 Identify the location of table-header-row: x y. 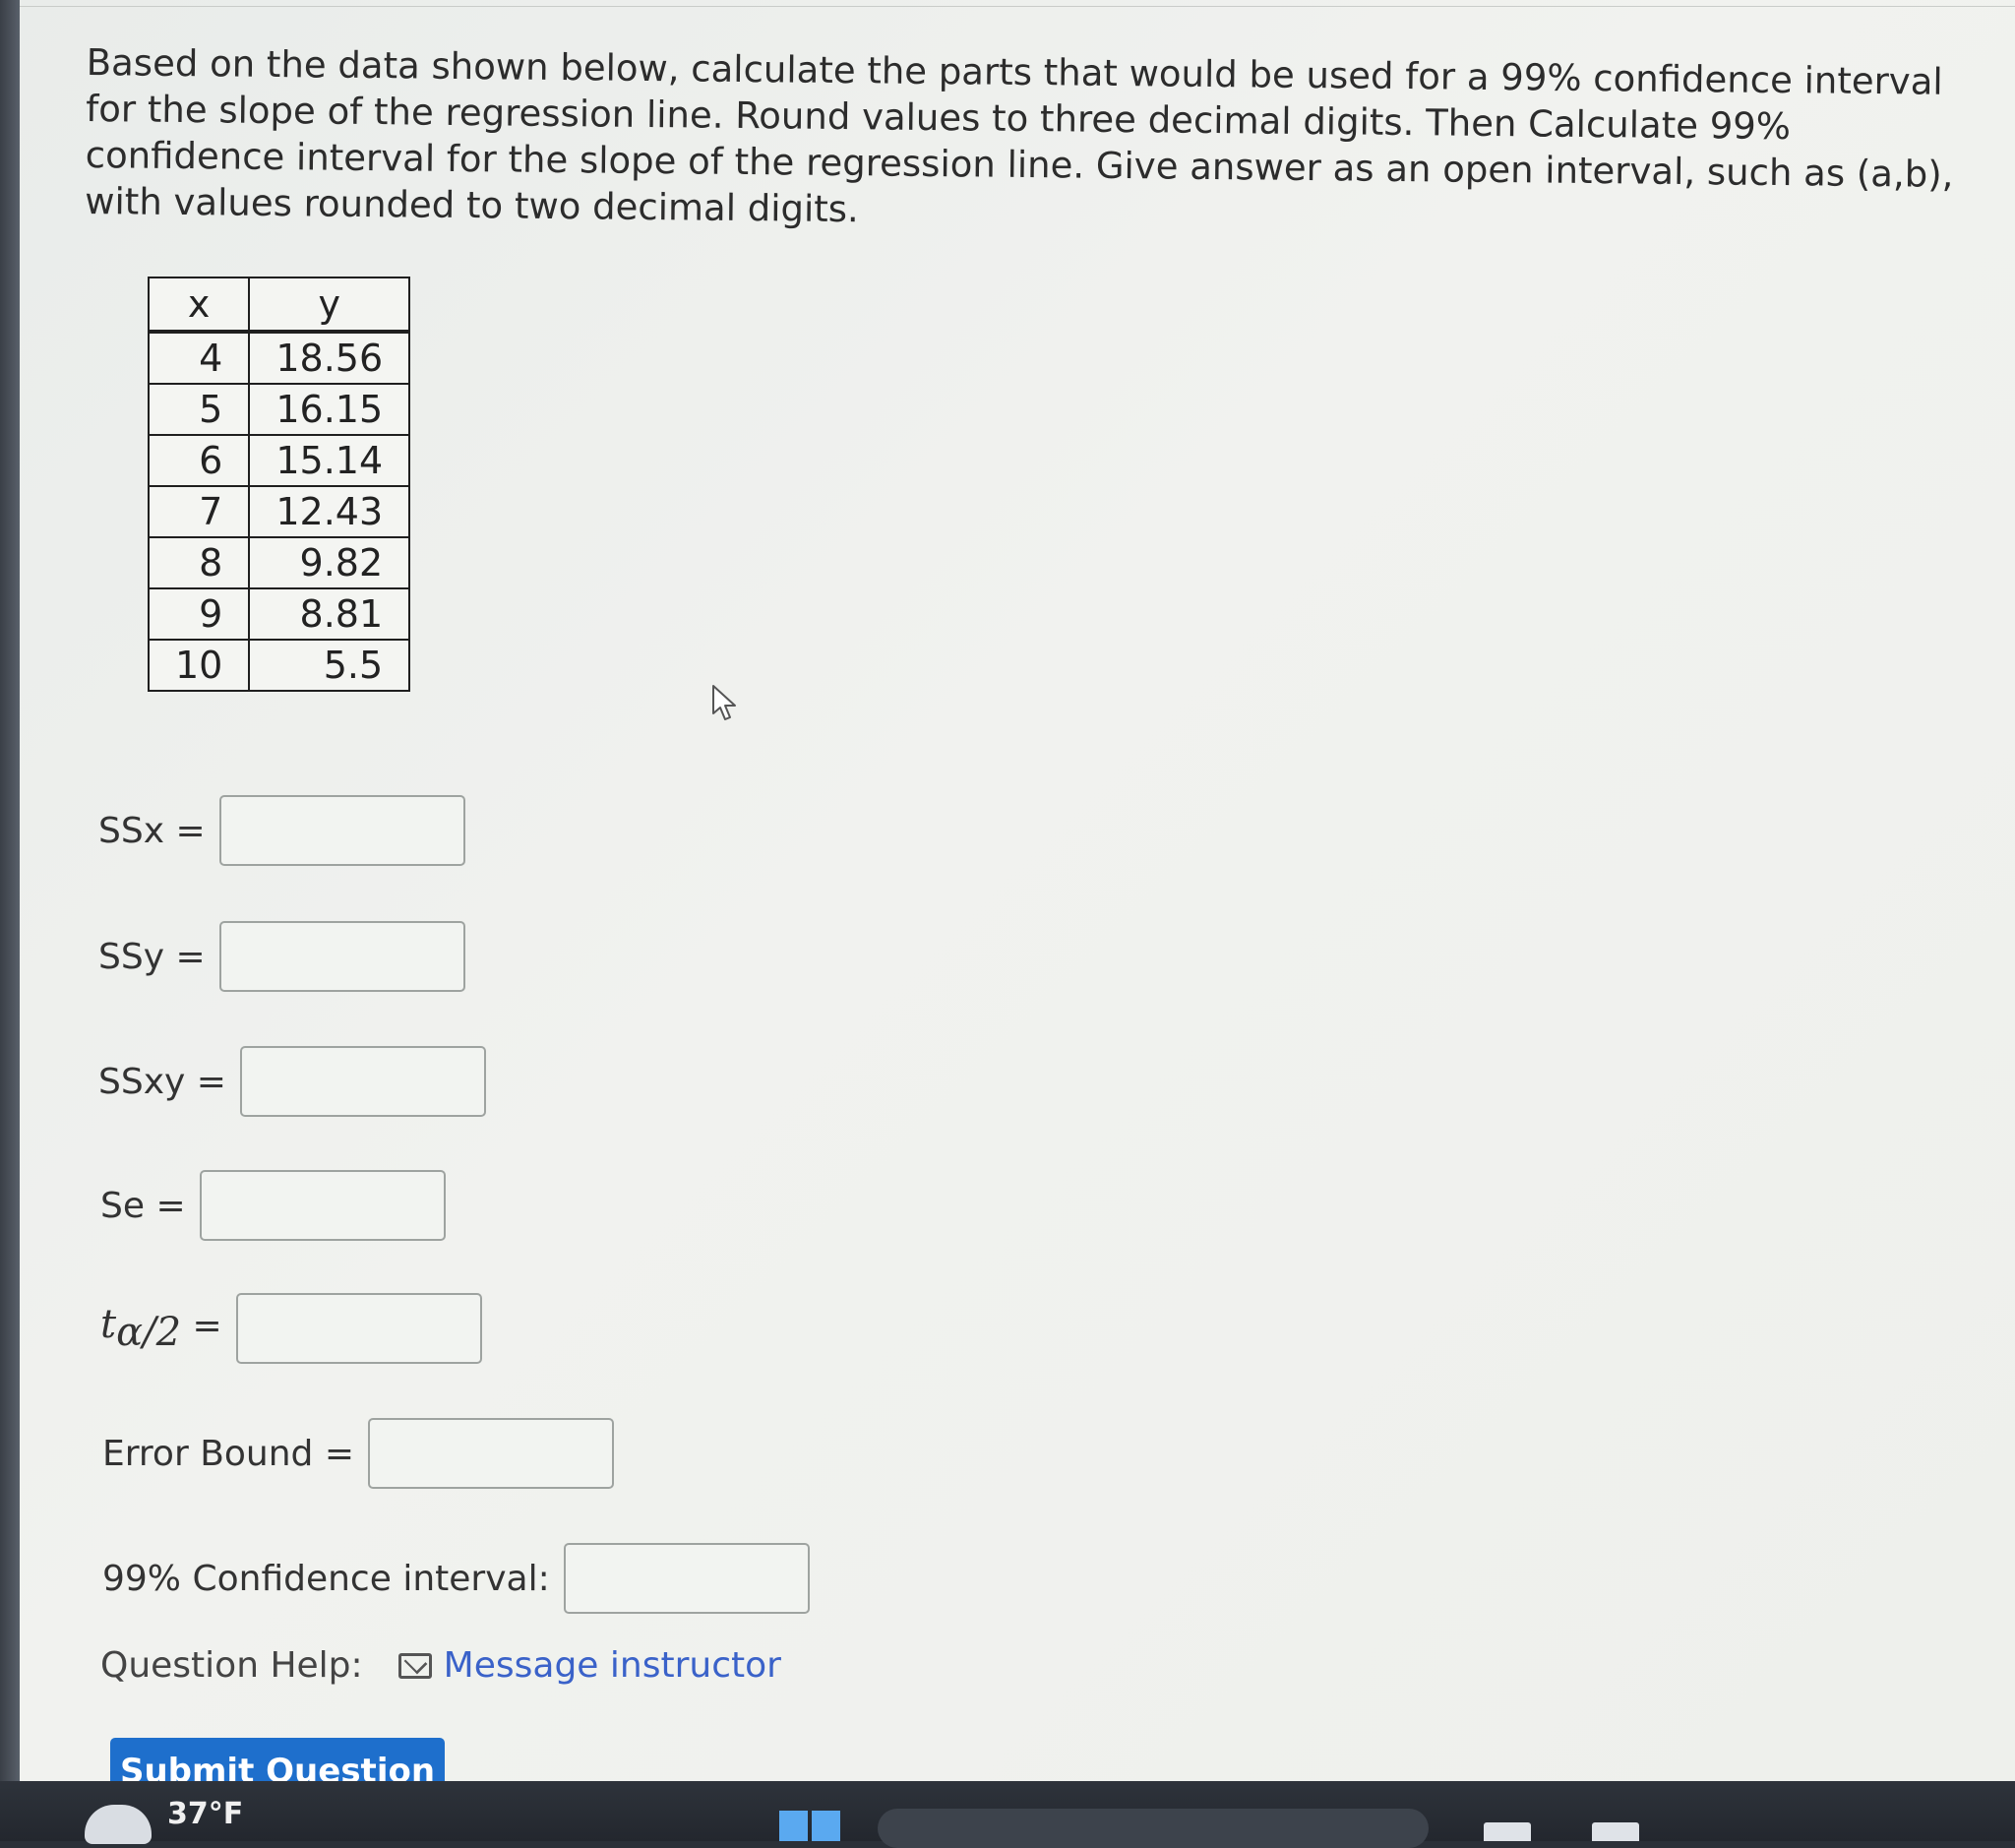
(279, 305).